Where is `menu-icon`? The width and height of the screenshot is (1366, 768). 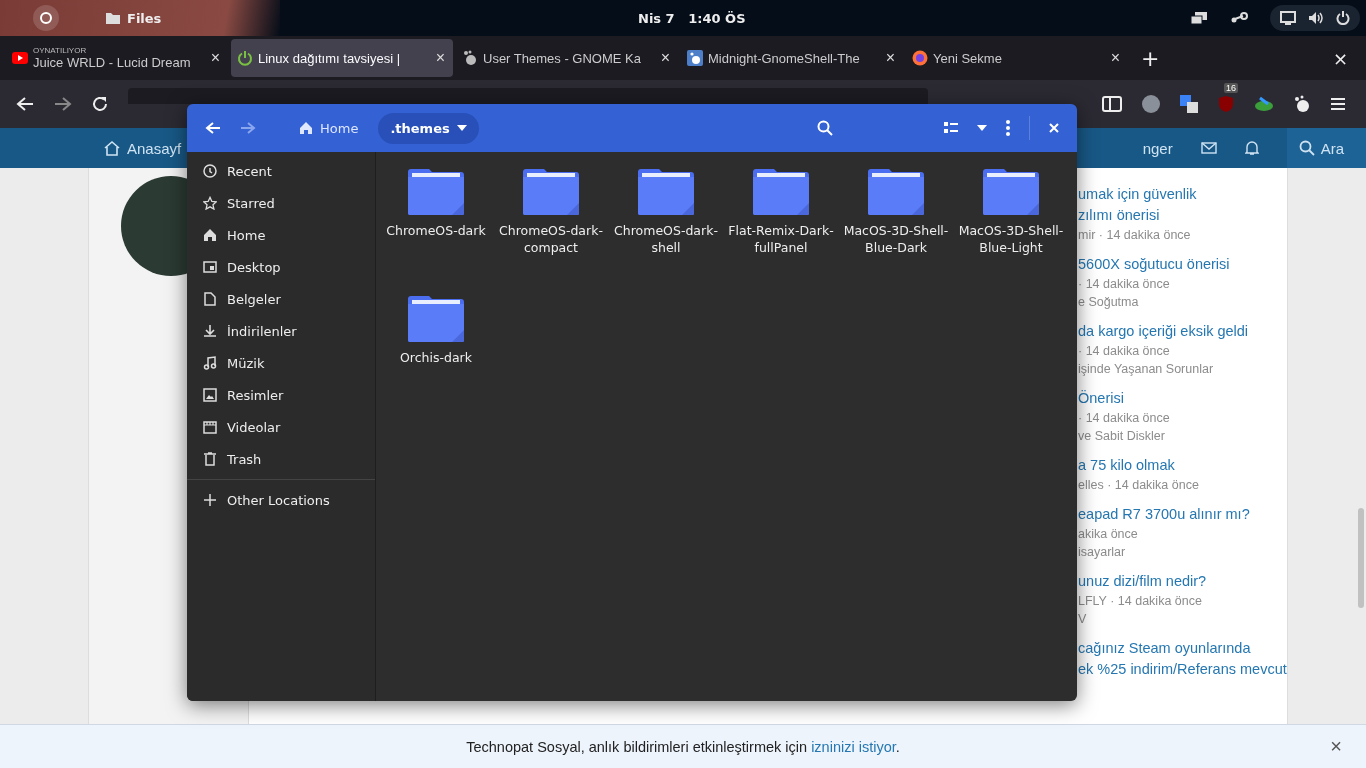
menu-icon is located at coordinates (1338, 104).